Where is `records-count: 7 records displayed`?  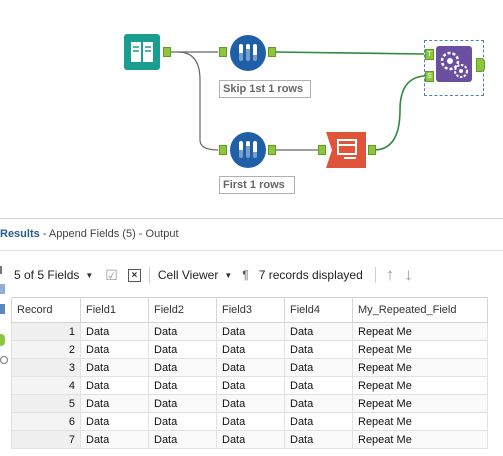
records-count: 7 records displayed is located at coordinates (310, 275).